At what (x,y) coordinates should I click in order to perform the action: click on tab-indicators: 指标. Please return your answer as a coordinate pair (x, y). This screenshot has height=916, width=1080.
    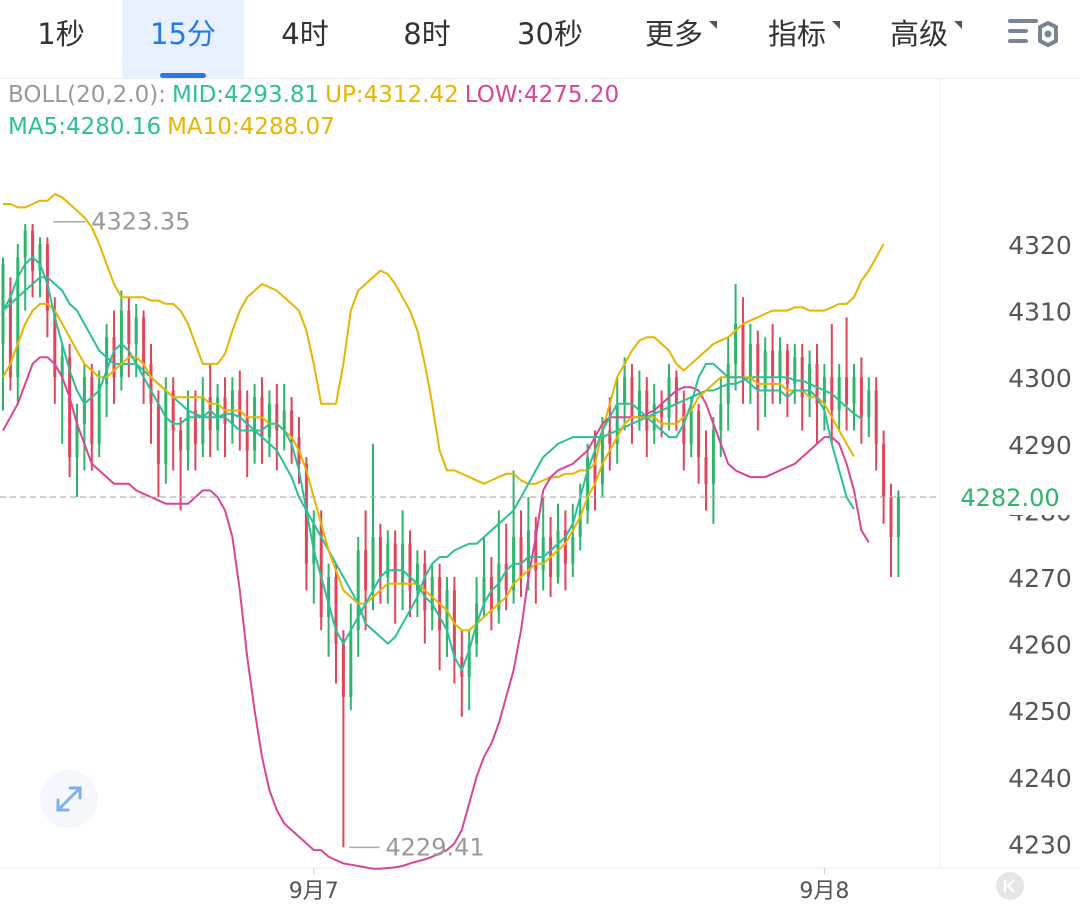
    Looking at the image, I should click on (797, 39).